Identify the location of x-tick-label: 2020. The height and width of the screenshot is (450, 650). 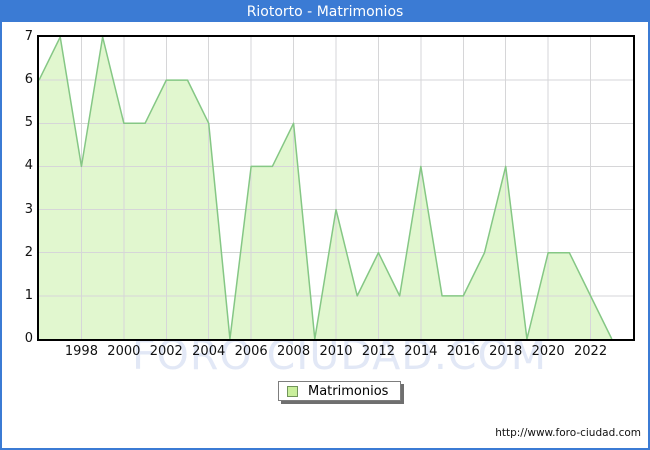
(548, 351).